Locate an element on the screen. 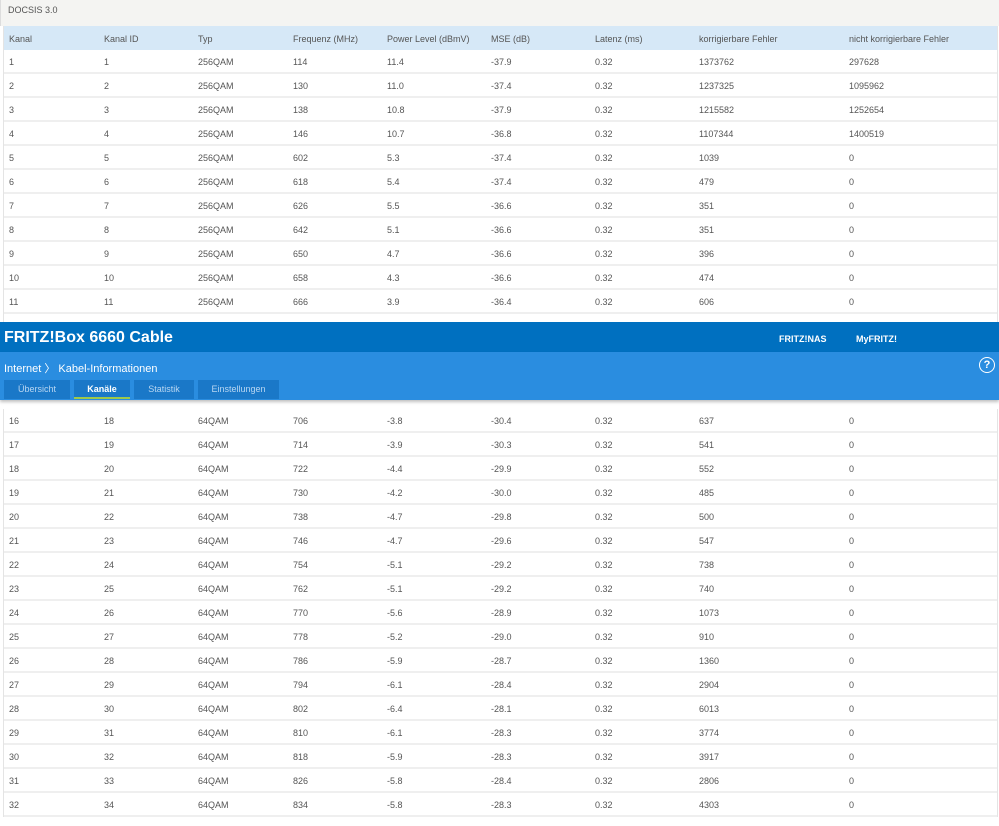 This screenshot has width=999, height=826. caption-text: DOCSIS 3.0 is located at coordinates (33, 10).